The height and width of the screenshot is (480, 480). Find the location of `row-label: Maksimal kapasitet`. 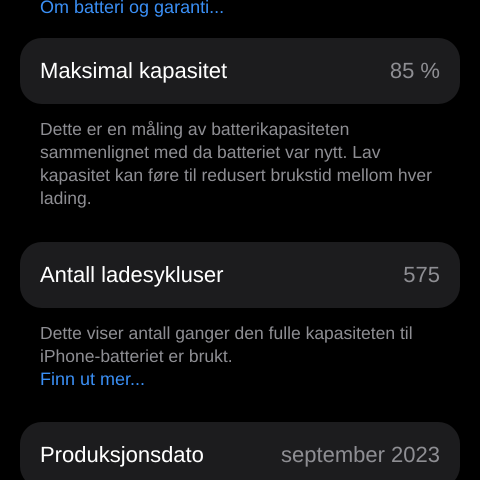

row-label: Maksimal kapasitet is located at coordinates (134, 71).